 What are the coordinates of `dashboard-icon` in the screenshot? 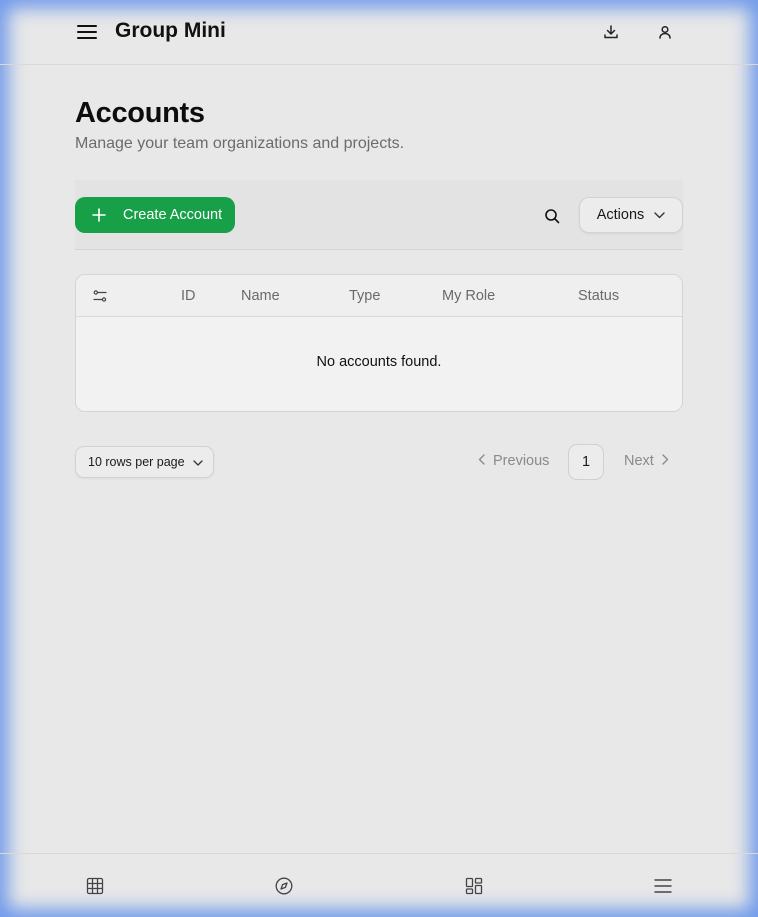 It's located at (474, 886).